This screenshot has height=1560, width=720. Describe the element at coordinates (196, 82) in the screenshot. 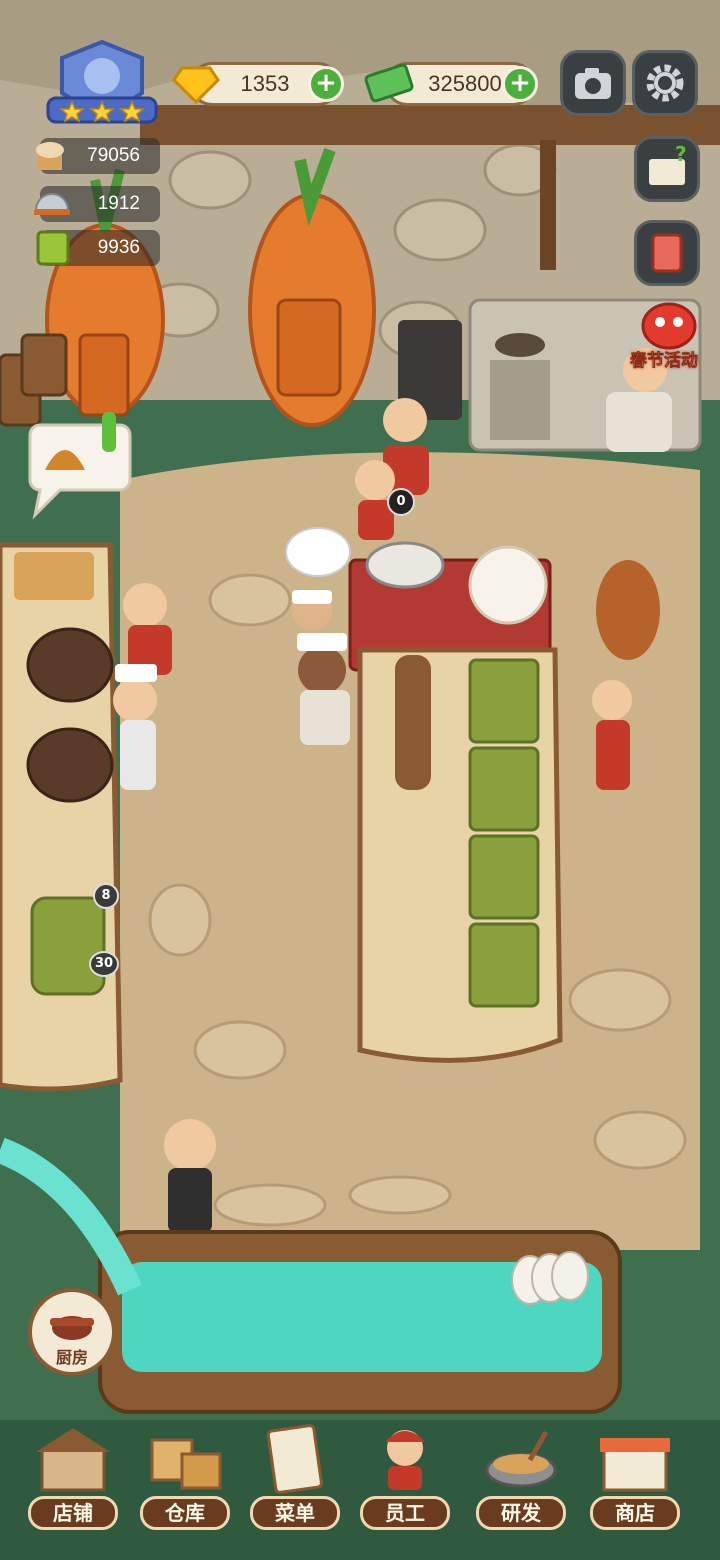

I see `gem-icon` at that location.